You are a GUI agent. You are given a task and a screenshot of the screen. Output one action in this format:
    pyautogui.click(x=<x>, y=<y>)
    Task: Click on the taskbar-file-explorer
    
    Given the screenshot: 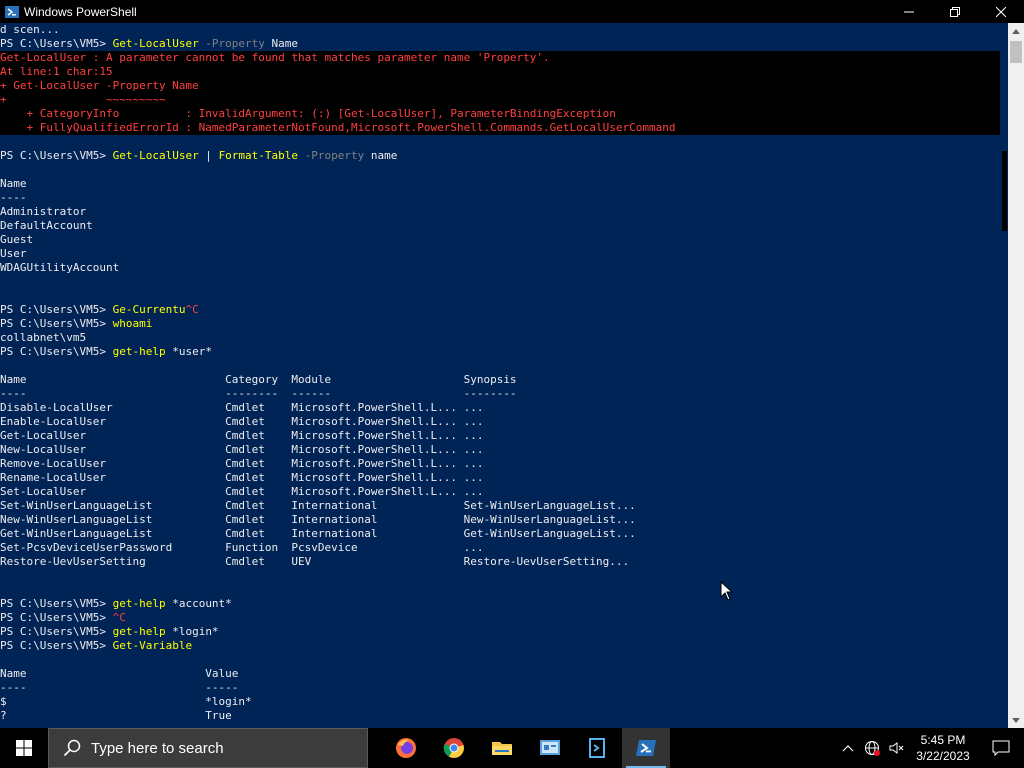 What is the action you would take?
    pyautogui.click(x=502, y=748)
    